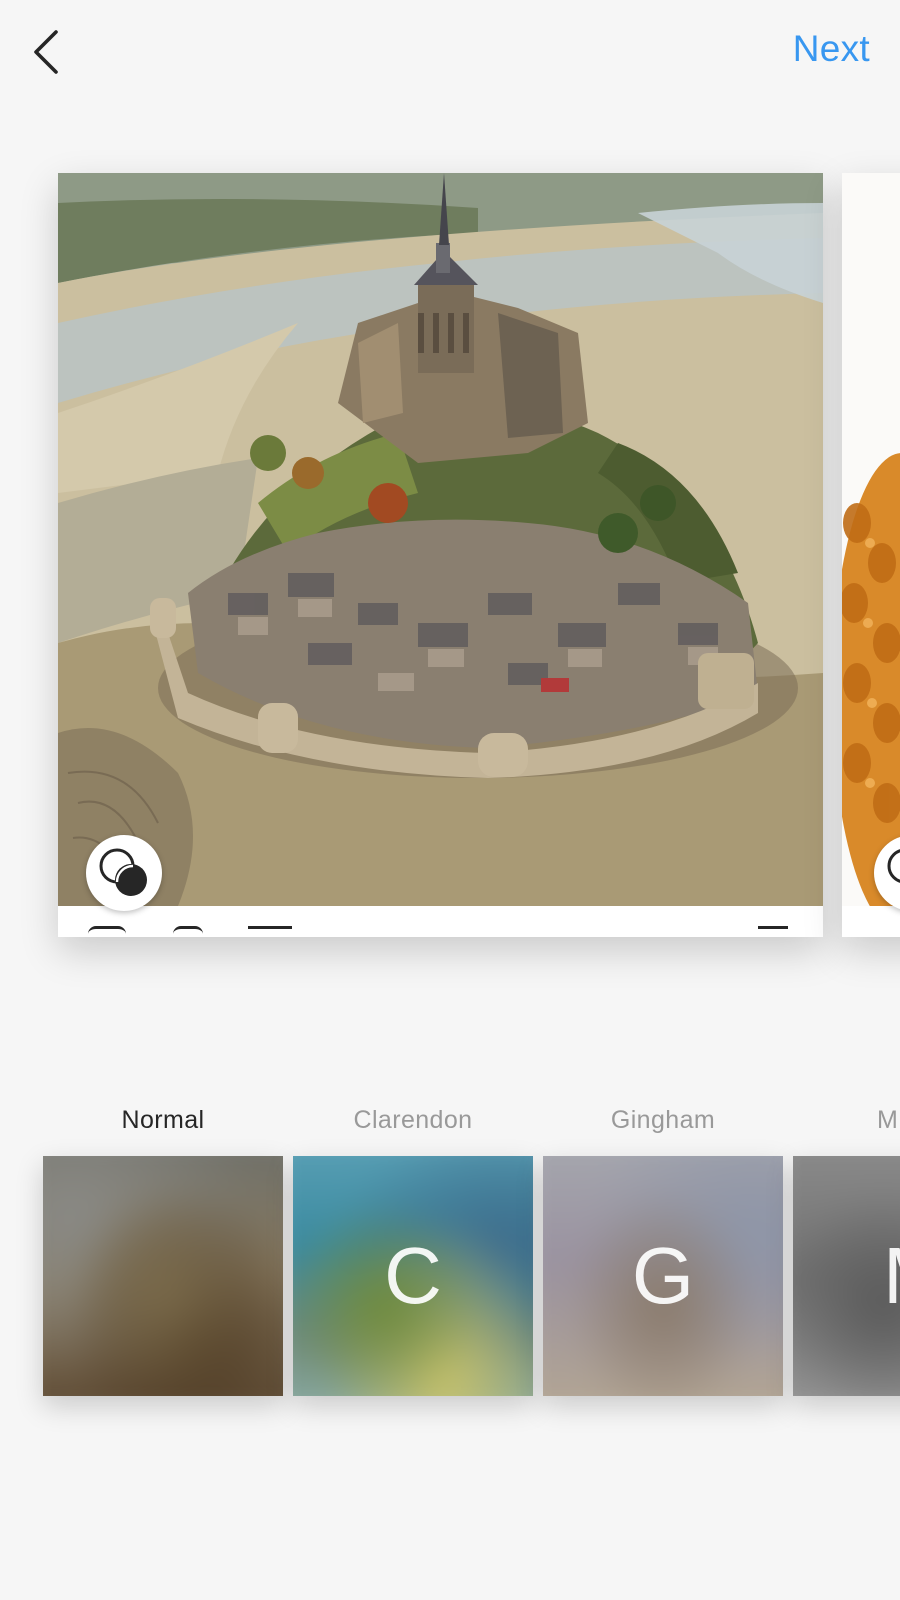  I want to click on next-preview-card, so click(871, 555).